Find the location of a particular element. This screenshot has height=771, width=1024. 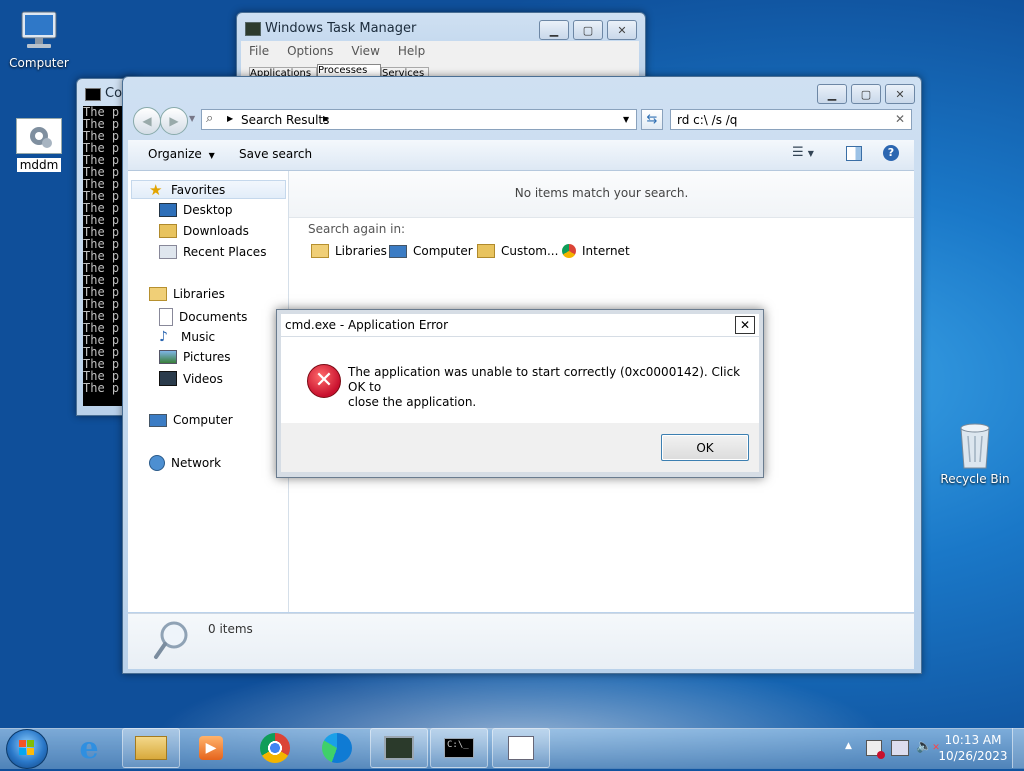

address-dropdown-icon: ▼ is located at coordinates (626, 119).